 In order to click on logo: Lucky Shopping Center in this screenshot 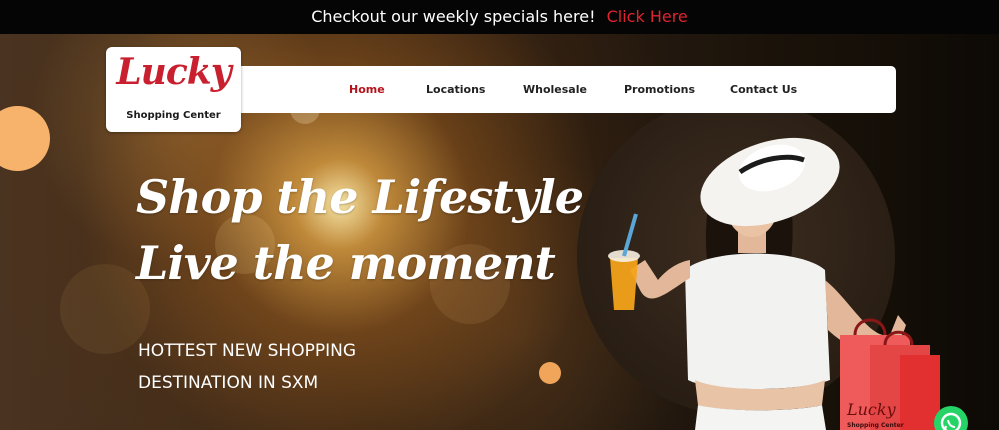, I will do `click(173, 89)`.